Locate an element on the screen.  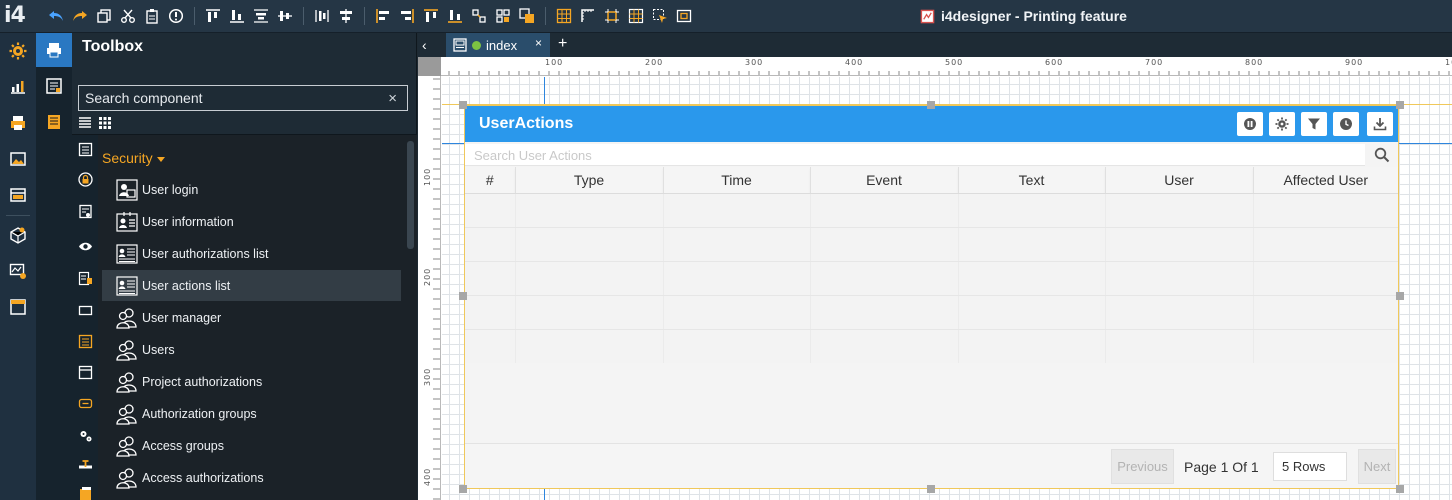
ruler-button is located at coordinates (588, 16).